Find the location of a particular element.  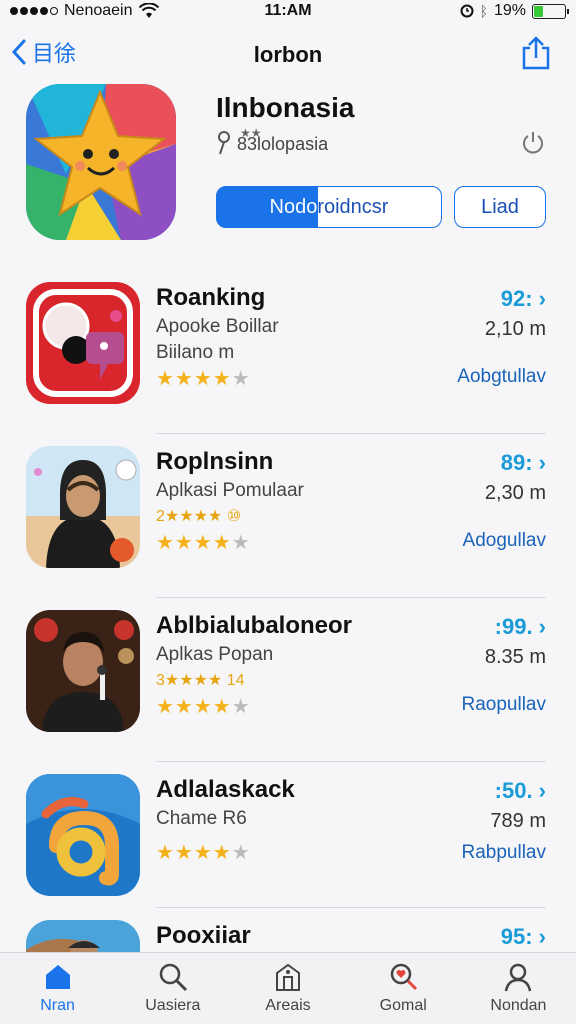

tab-profile: Nondan is located at coordinates (518, 988).